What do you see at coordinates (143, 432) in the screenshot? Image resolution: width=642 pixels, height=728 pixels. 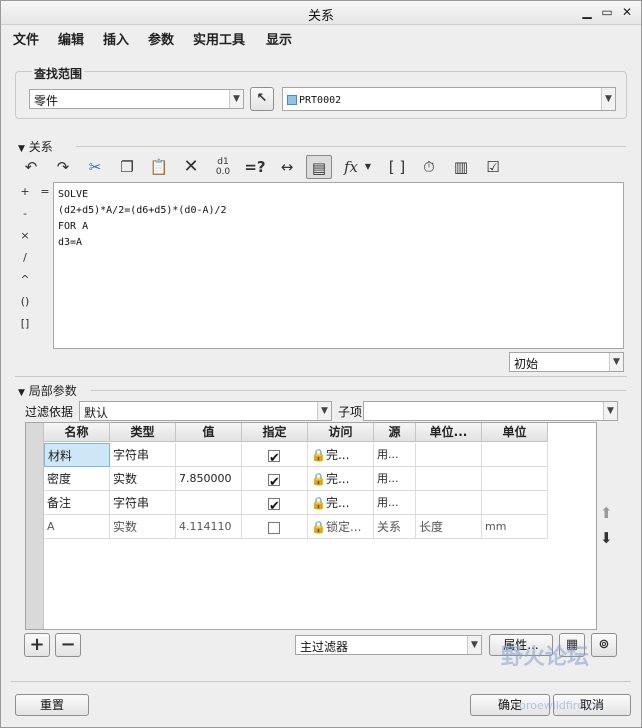 I see `column-header-type: 类型` at bounding box center [143, 432].